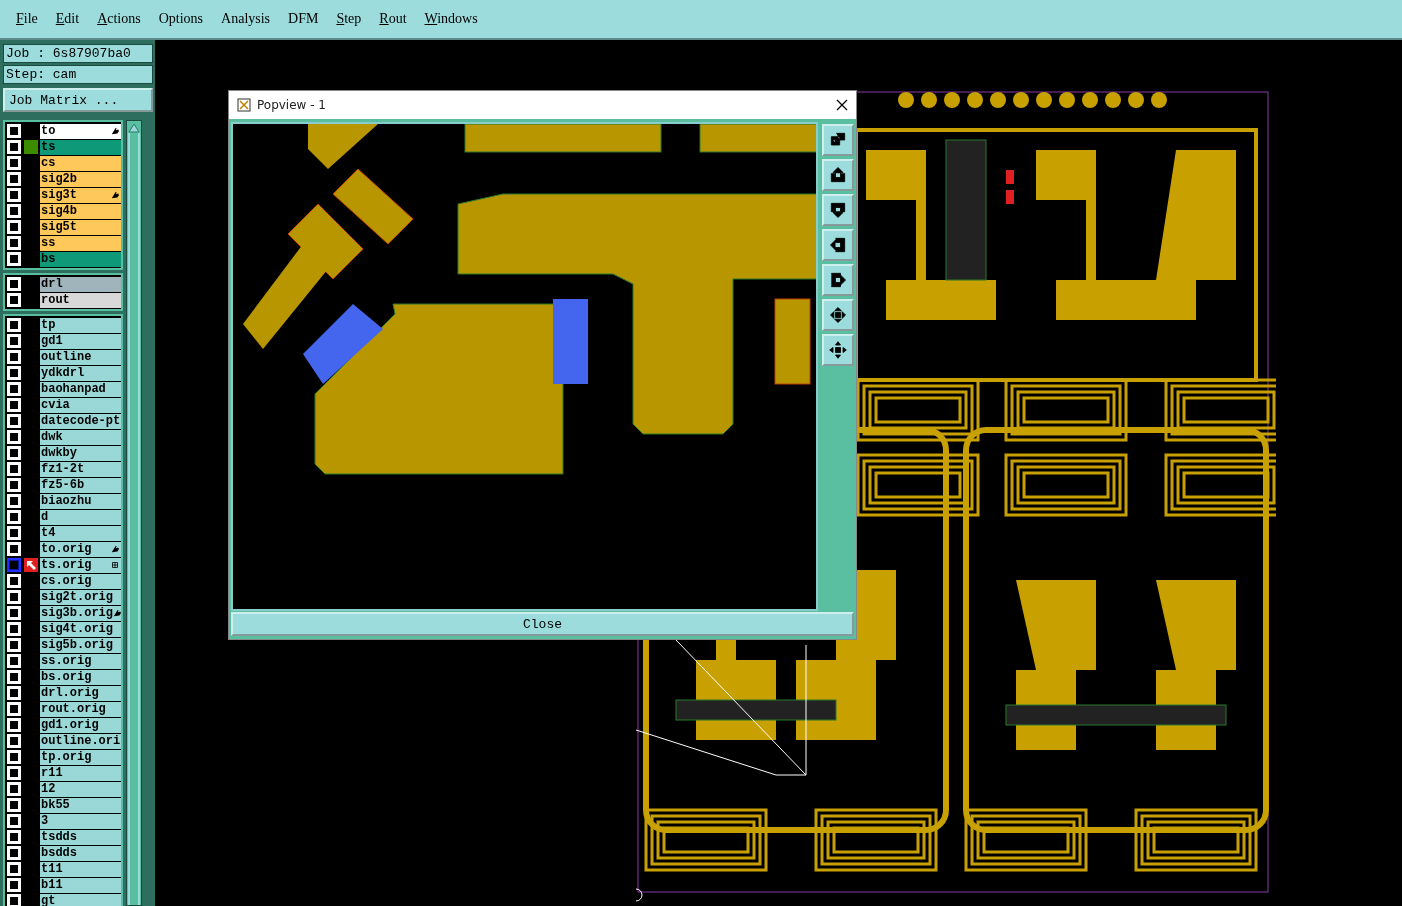 This screenshot has width=1402, height=906. Describe the element at coordinates (80, 581) in the screenshot. I see `layer-name: cs.orig` at that location.